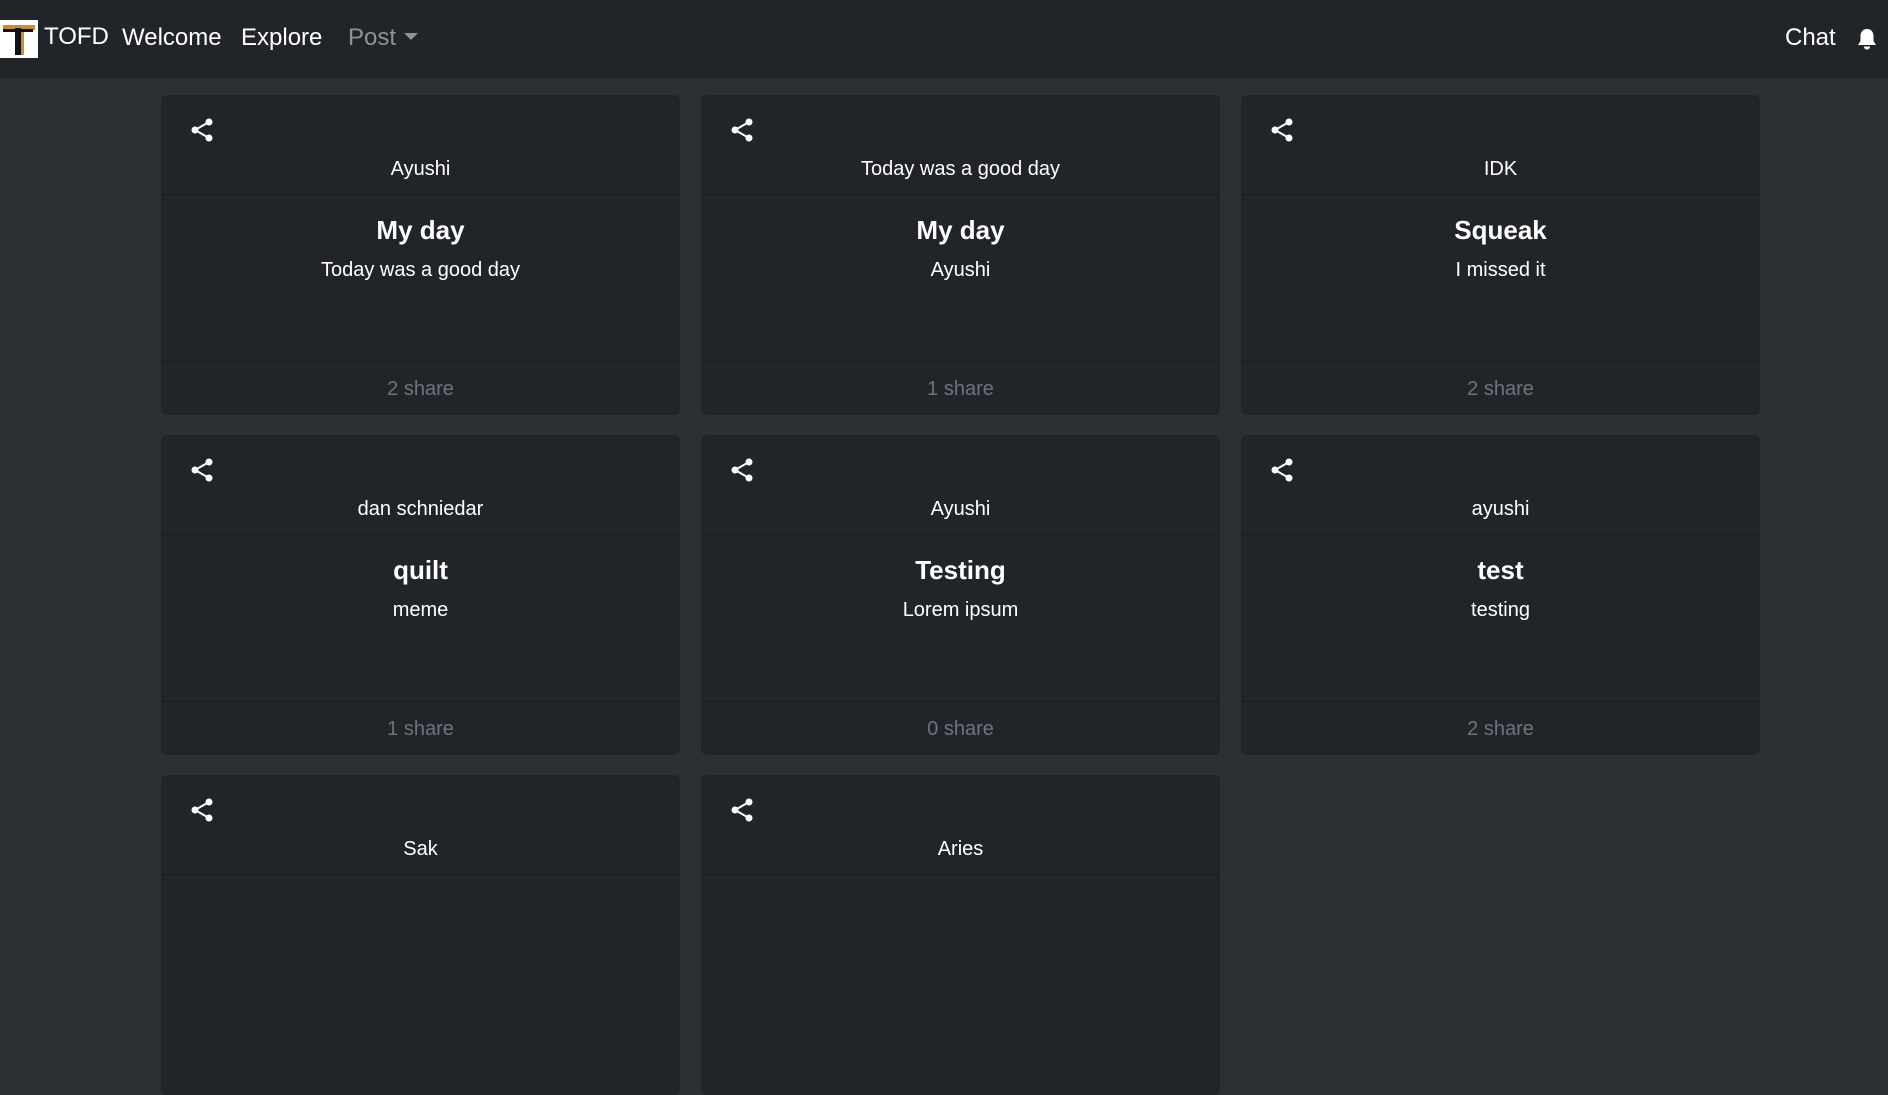 The height and width of the screenshot is (1095, 1888). I want to click on card-header: Aries, so click(960, 825).